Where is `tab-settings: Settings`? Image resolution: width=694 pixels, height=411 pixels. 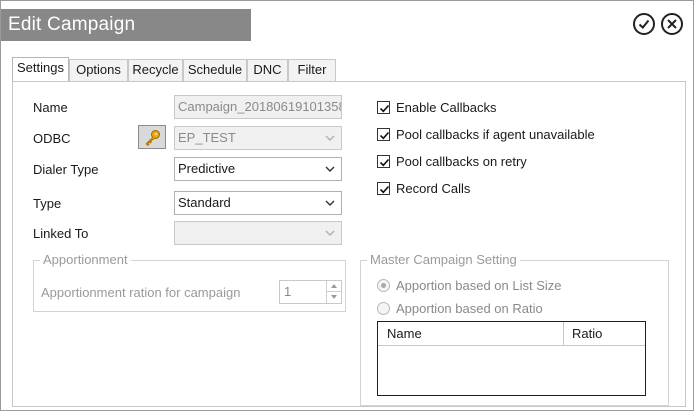 tab-settings: Settings is located at coordinates (40, 69).